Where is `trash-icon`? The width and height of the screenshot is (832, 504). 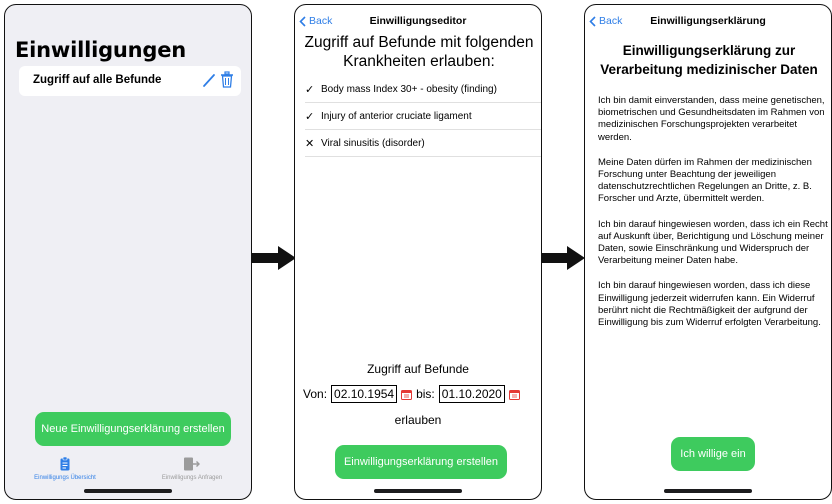
trash-icon is located at coordinates (227, 80).